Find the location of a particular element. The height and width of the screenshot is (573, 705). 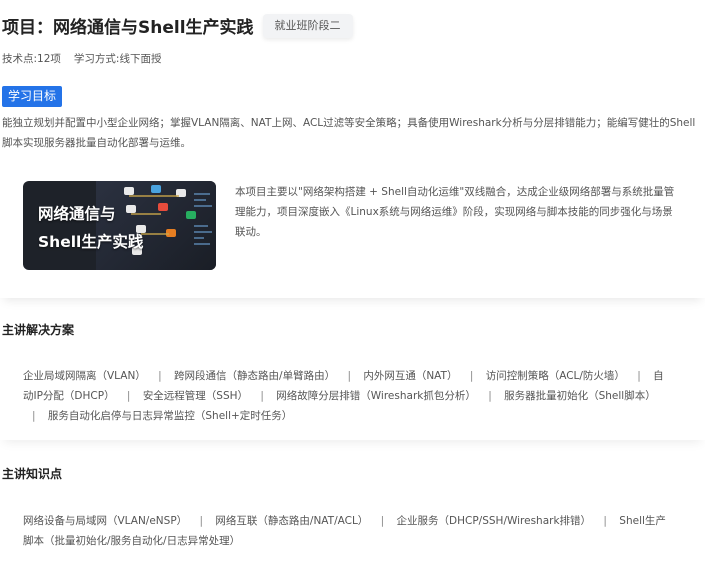

list-item: 跨网段通信（静态路由/单臂路由） is located at coordinates (255, 376).